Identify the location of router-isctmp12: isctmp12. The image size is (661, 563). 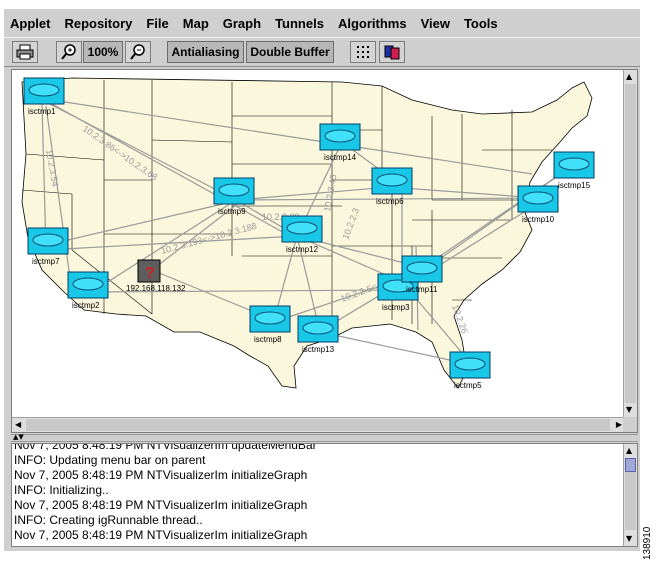
(302, 234).